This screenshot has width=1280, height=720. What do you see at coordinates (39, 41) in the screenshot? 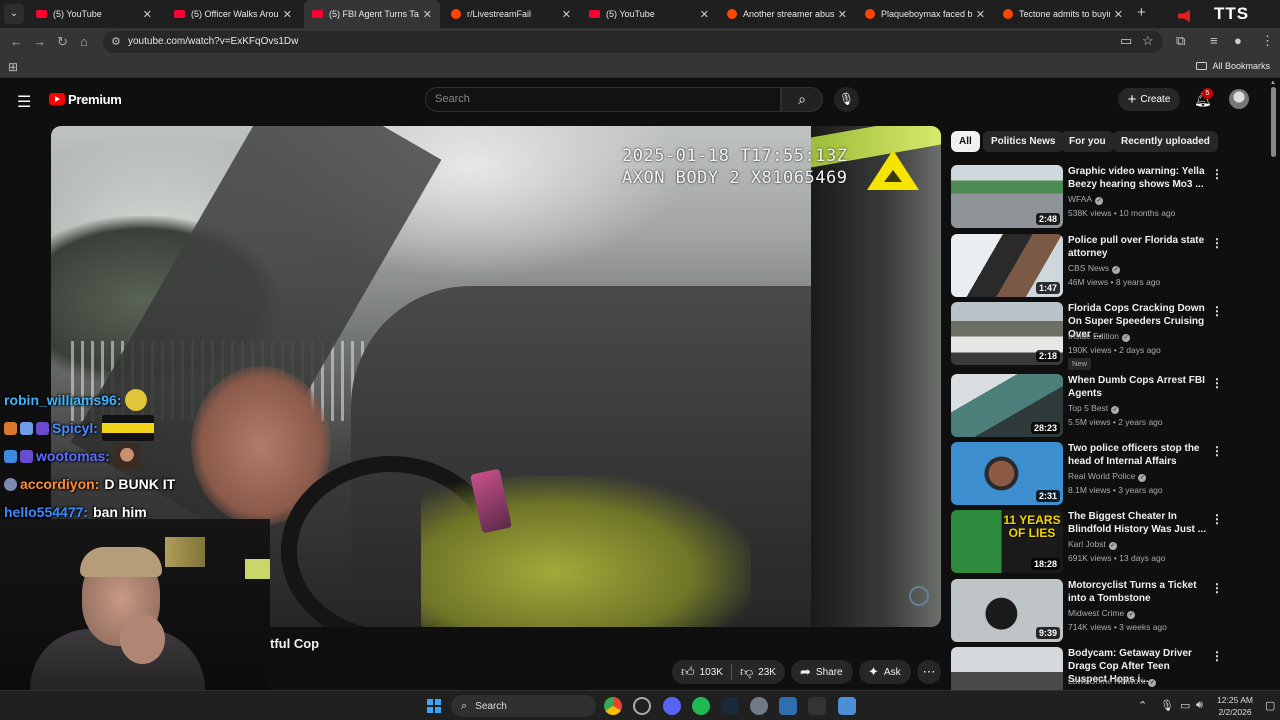
I see `forward-arrow-icon: →` at bounding box center [39, 41].